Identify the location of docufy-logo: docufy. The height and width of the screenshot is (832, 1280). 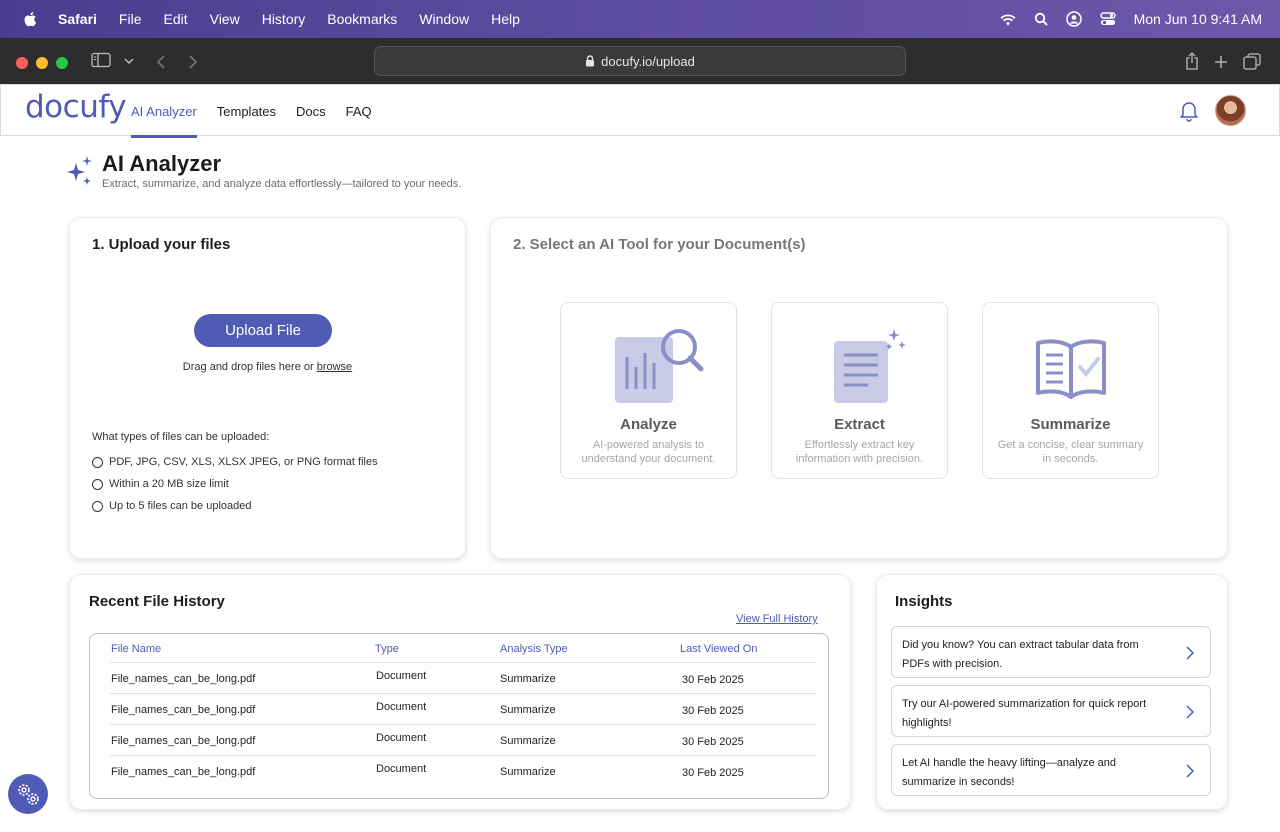
(76, 107).